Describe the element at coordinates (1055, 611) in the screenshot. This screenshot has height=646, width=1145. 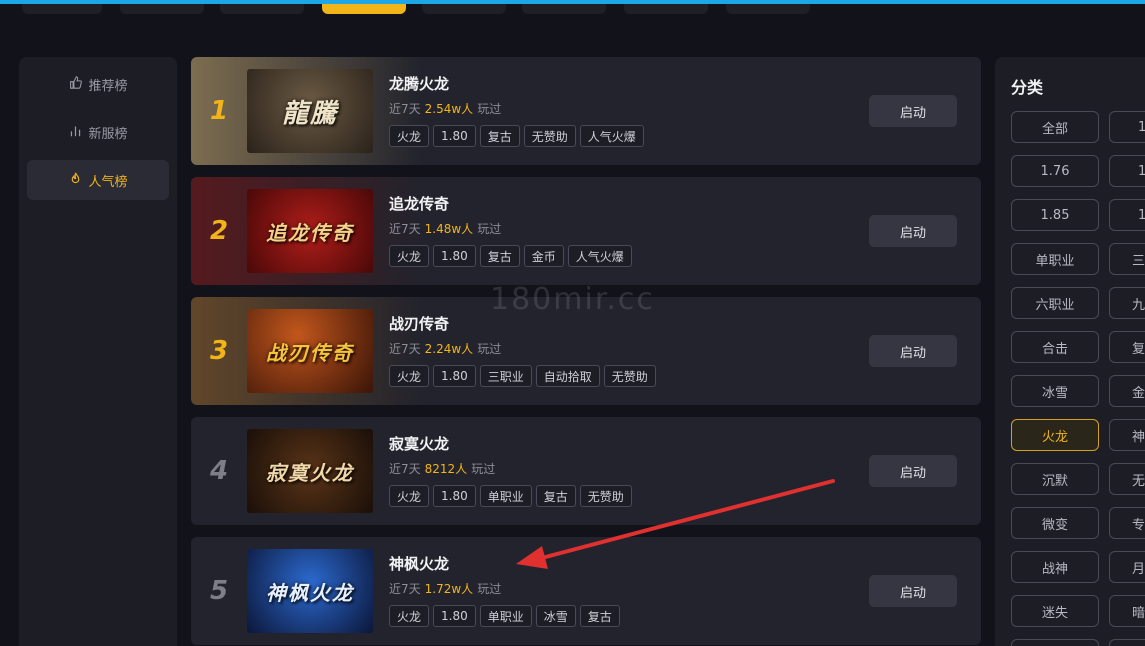
I see `category-chip: 迷失` at that location.